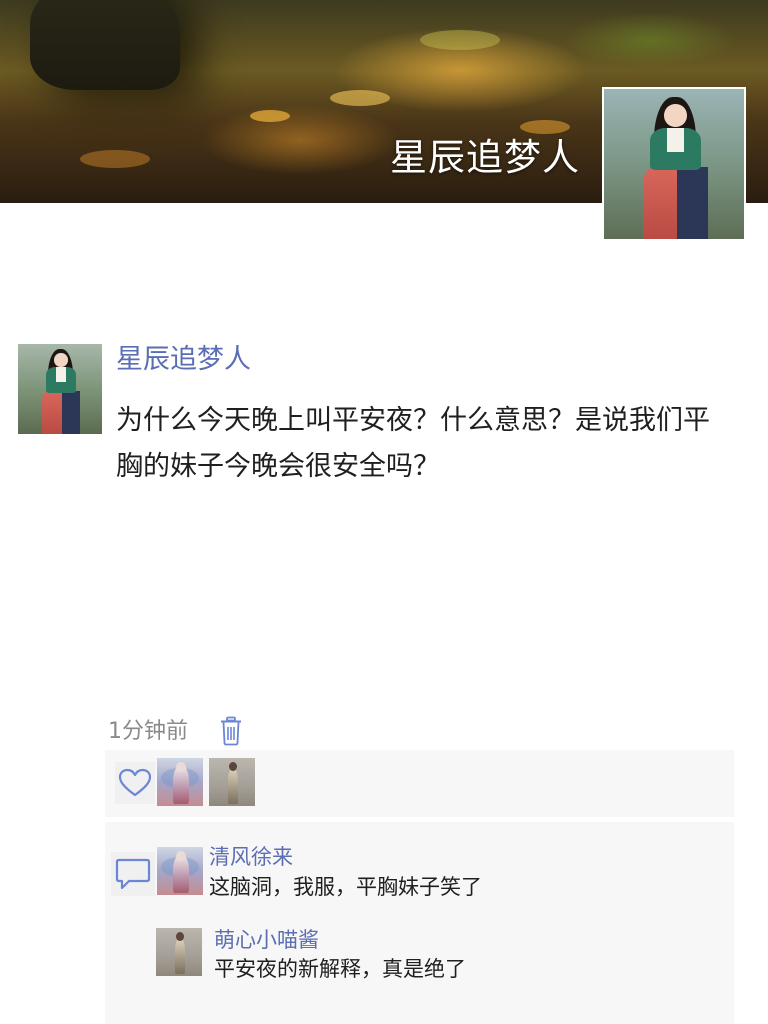 The image size is (768, 1024). I want to click on comment-text: 这脑洞，我服，平胸妹子笑了, so click(345, 887).